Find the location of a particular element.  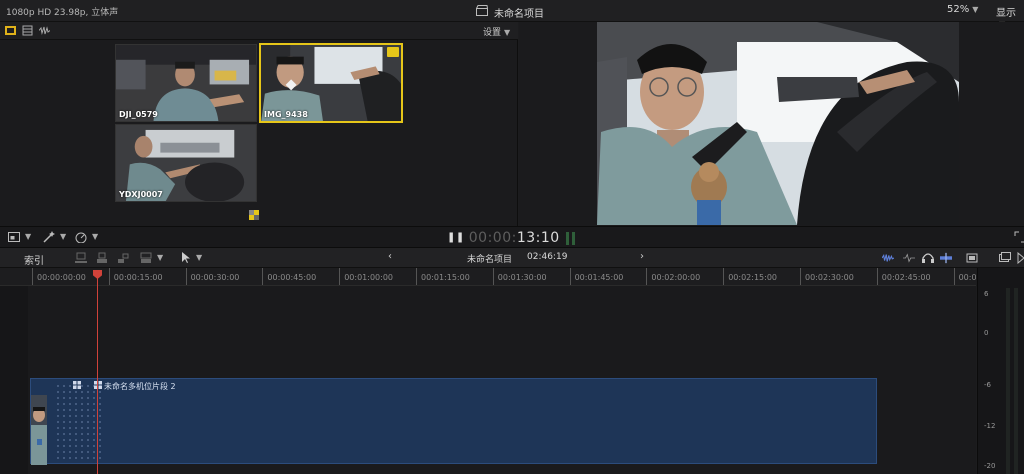

audio-skimming-icon is located at coordinates (888, 258).